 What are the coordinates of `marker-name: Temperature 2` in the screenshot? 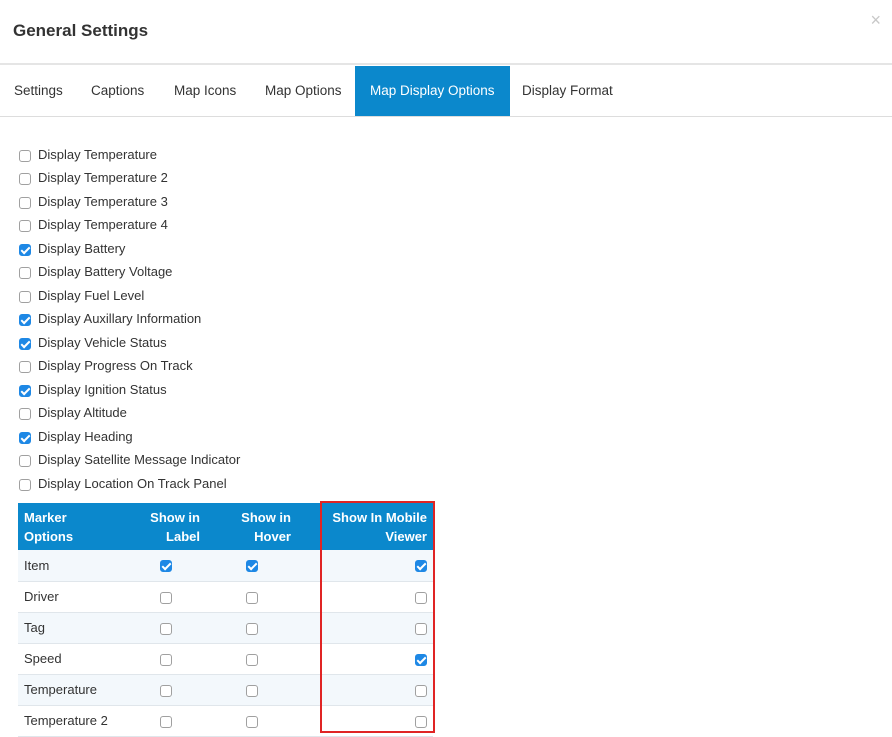 It's located at (72, 721).